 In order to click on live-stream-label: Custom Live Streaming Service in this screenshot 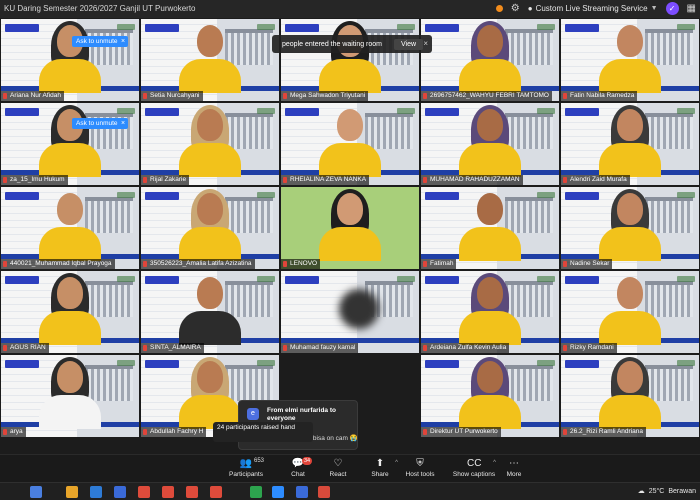, I will do `click(591, 8)`.